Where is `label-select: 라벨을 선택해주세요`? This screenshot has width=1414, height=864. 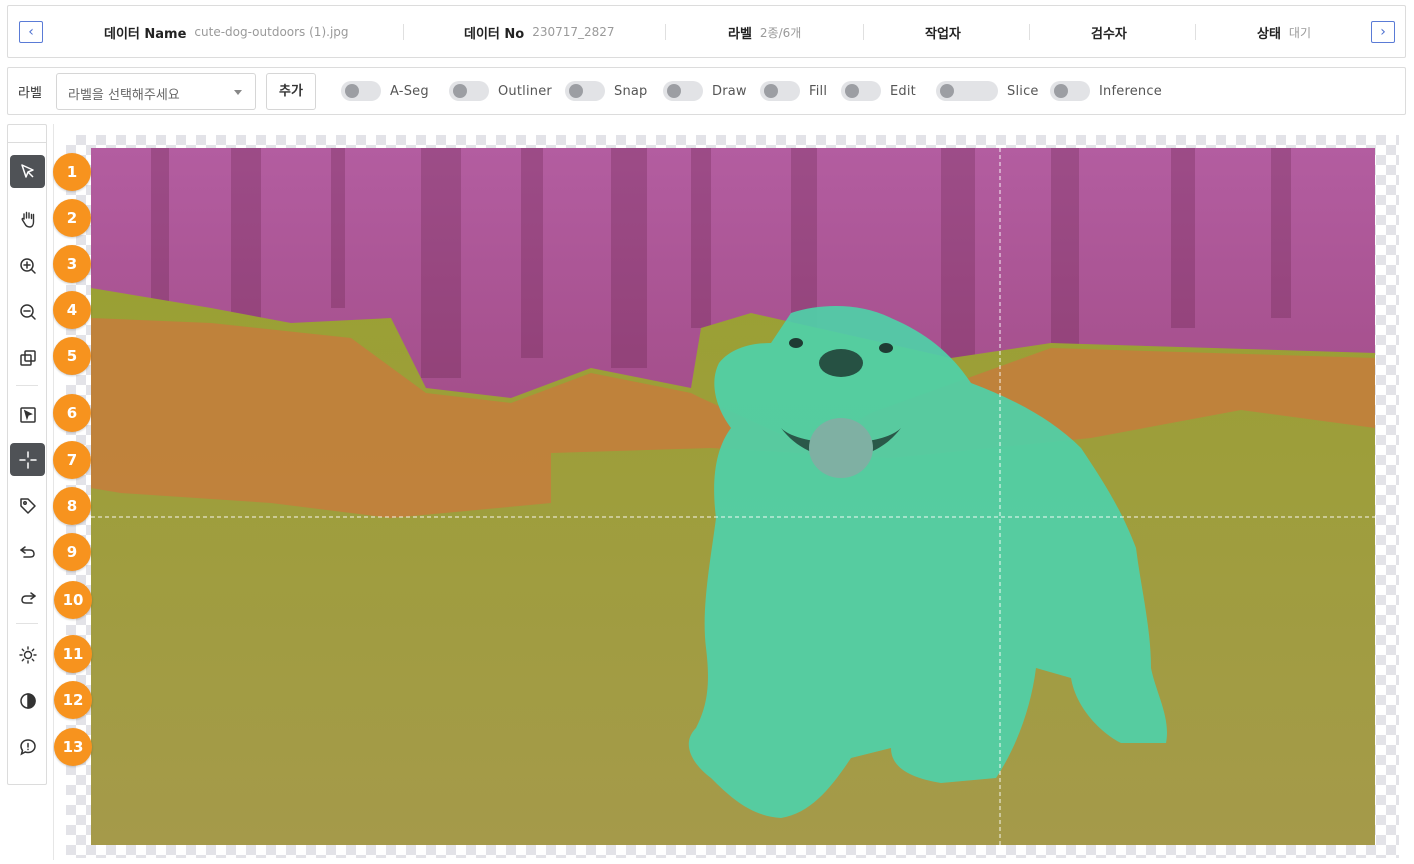 label-select: 라벨을 선택해주세요 is located at coordinates (156, 91).